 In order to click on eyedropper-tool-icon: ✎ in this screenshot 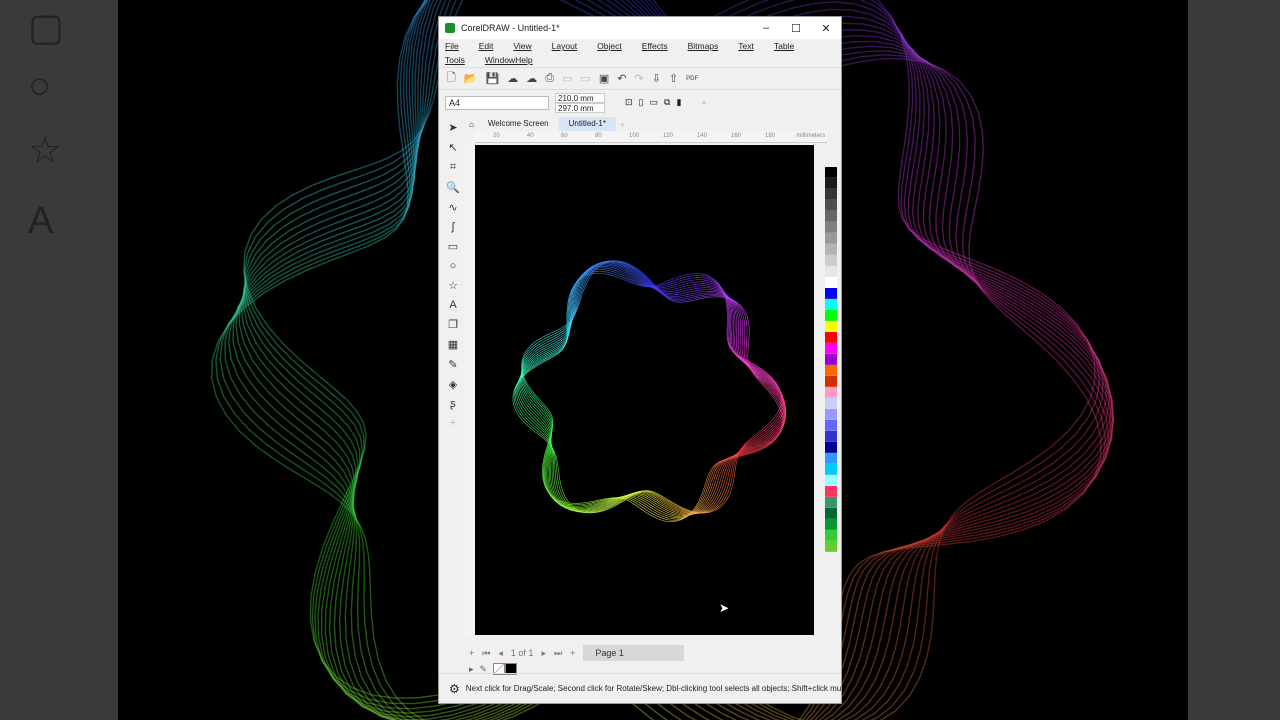, I will do `click(452, 364)`.